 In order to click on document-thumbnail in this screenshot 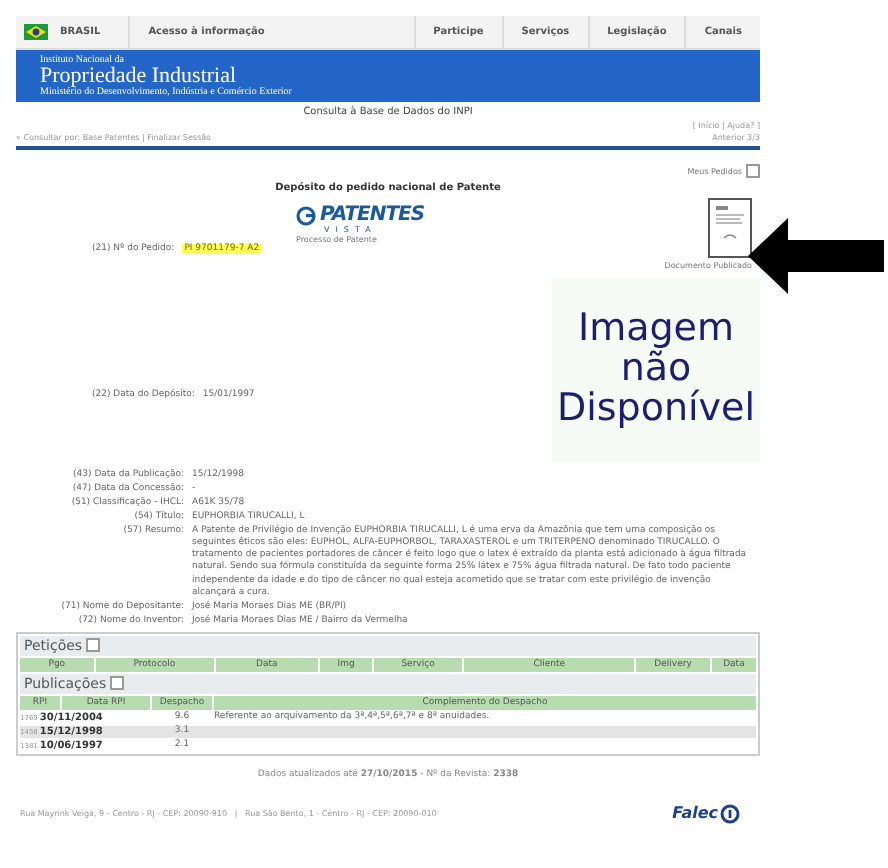, I will do `click(730, 228)`.